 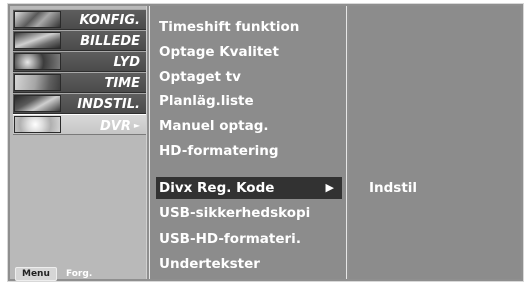 I want to click on speaker-icon, so click(x=37, y=61).